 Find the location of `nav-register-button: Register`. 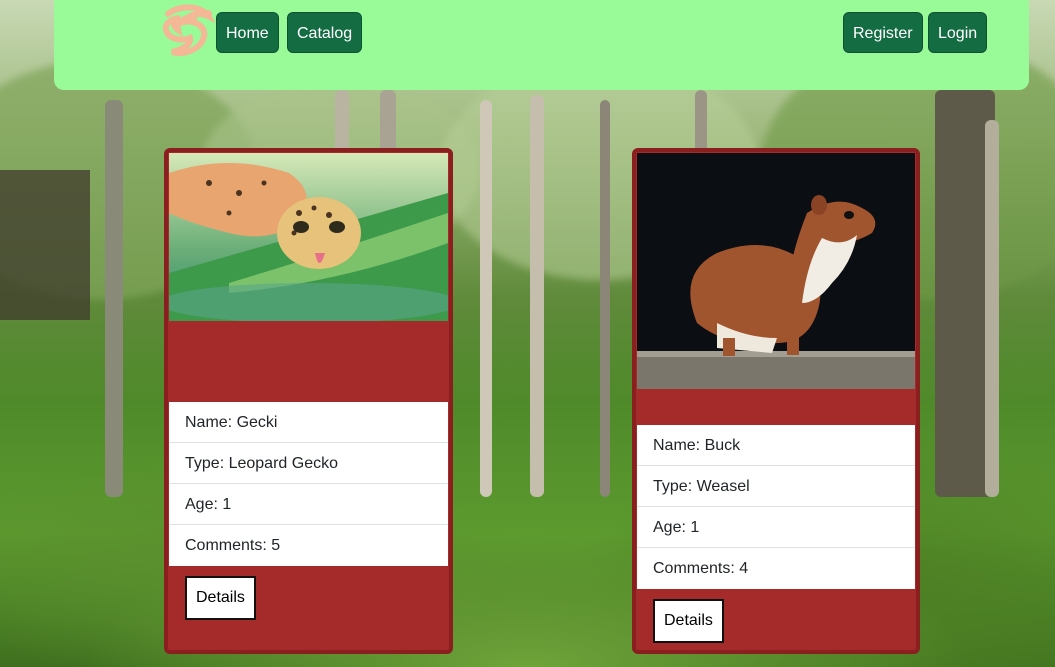

nav-register-button: Register is located at coordinates (883, 32).